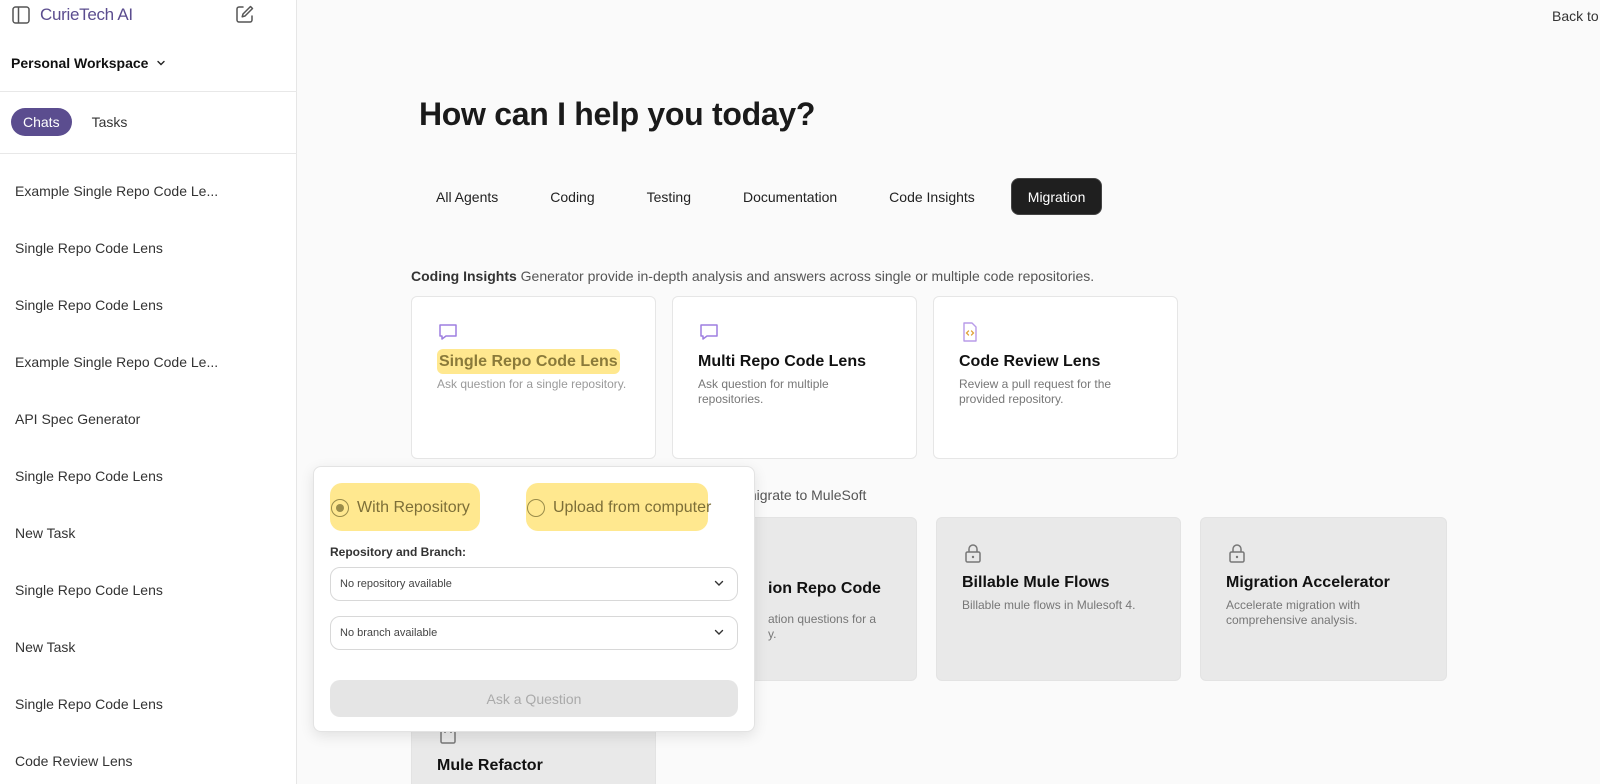 The width and height of the screenshot is (1600, 784). Describe the element at coordinates (1049, 605) in the screenshot. I see `card-description: Billable mule flows in Mulesoft 4.` at that location.